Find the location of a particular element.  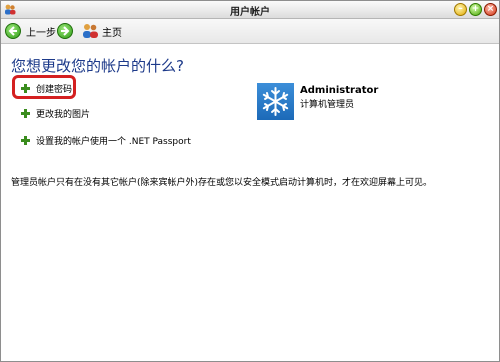

maximize-icon: + is located at coordinates (475, 9).